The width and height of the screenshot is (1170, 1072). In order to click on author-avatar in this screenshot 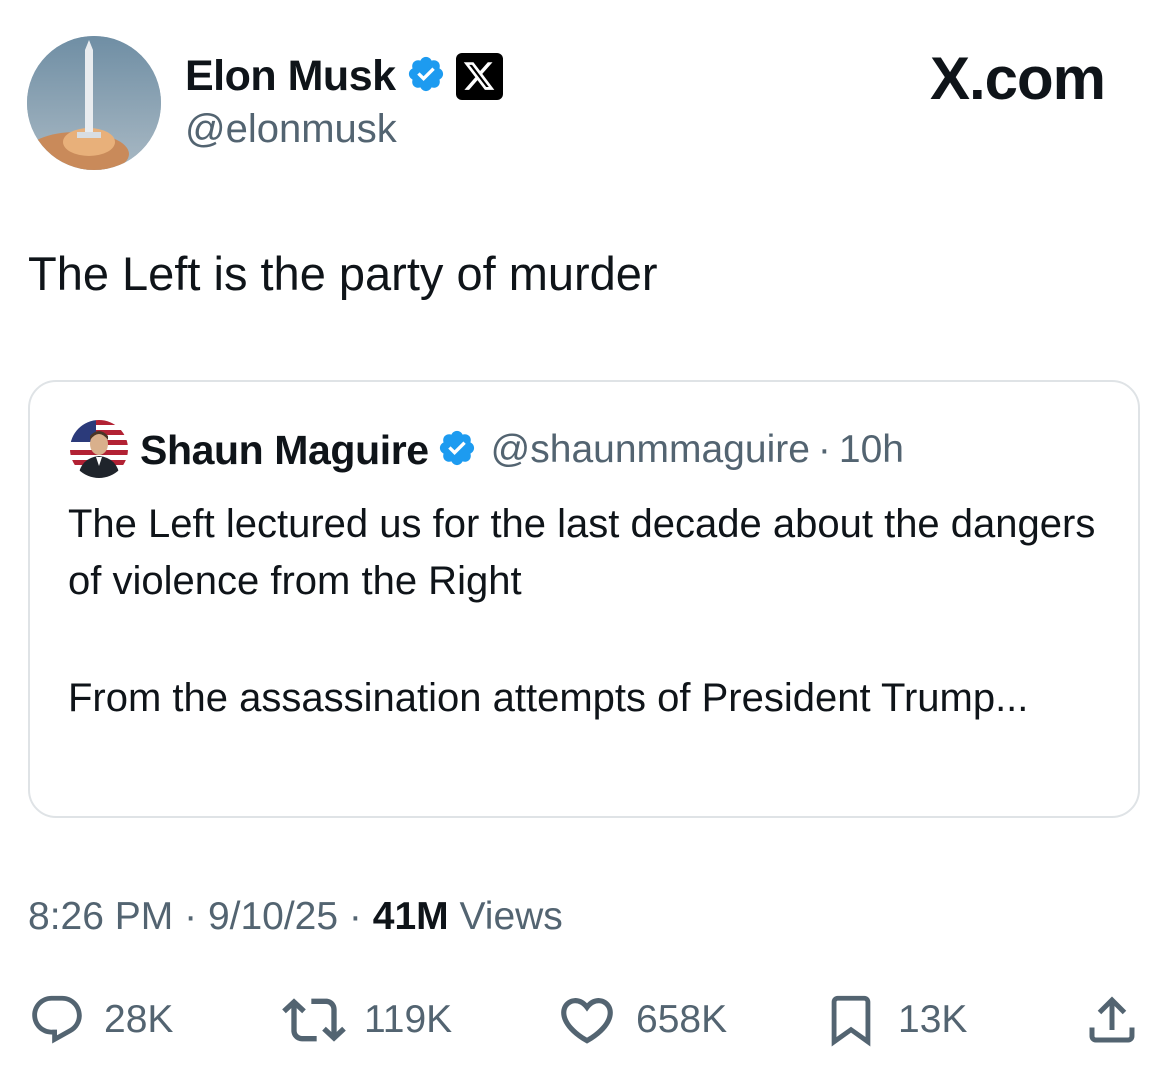, I will do `click(94, 103)`.